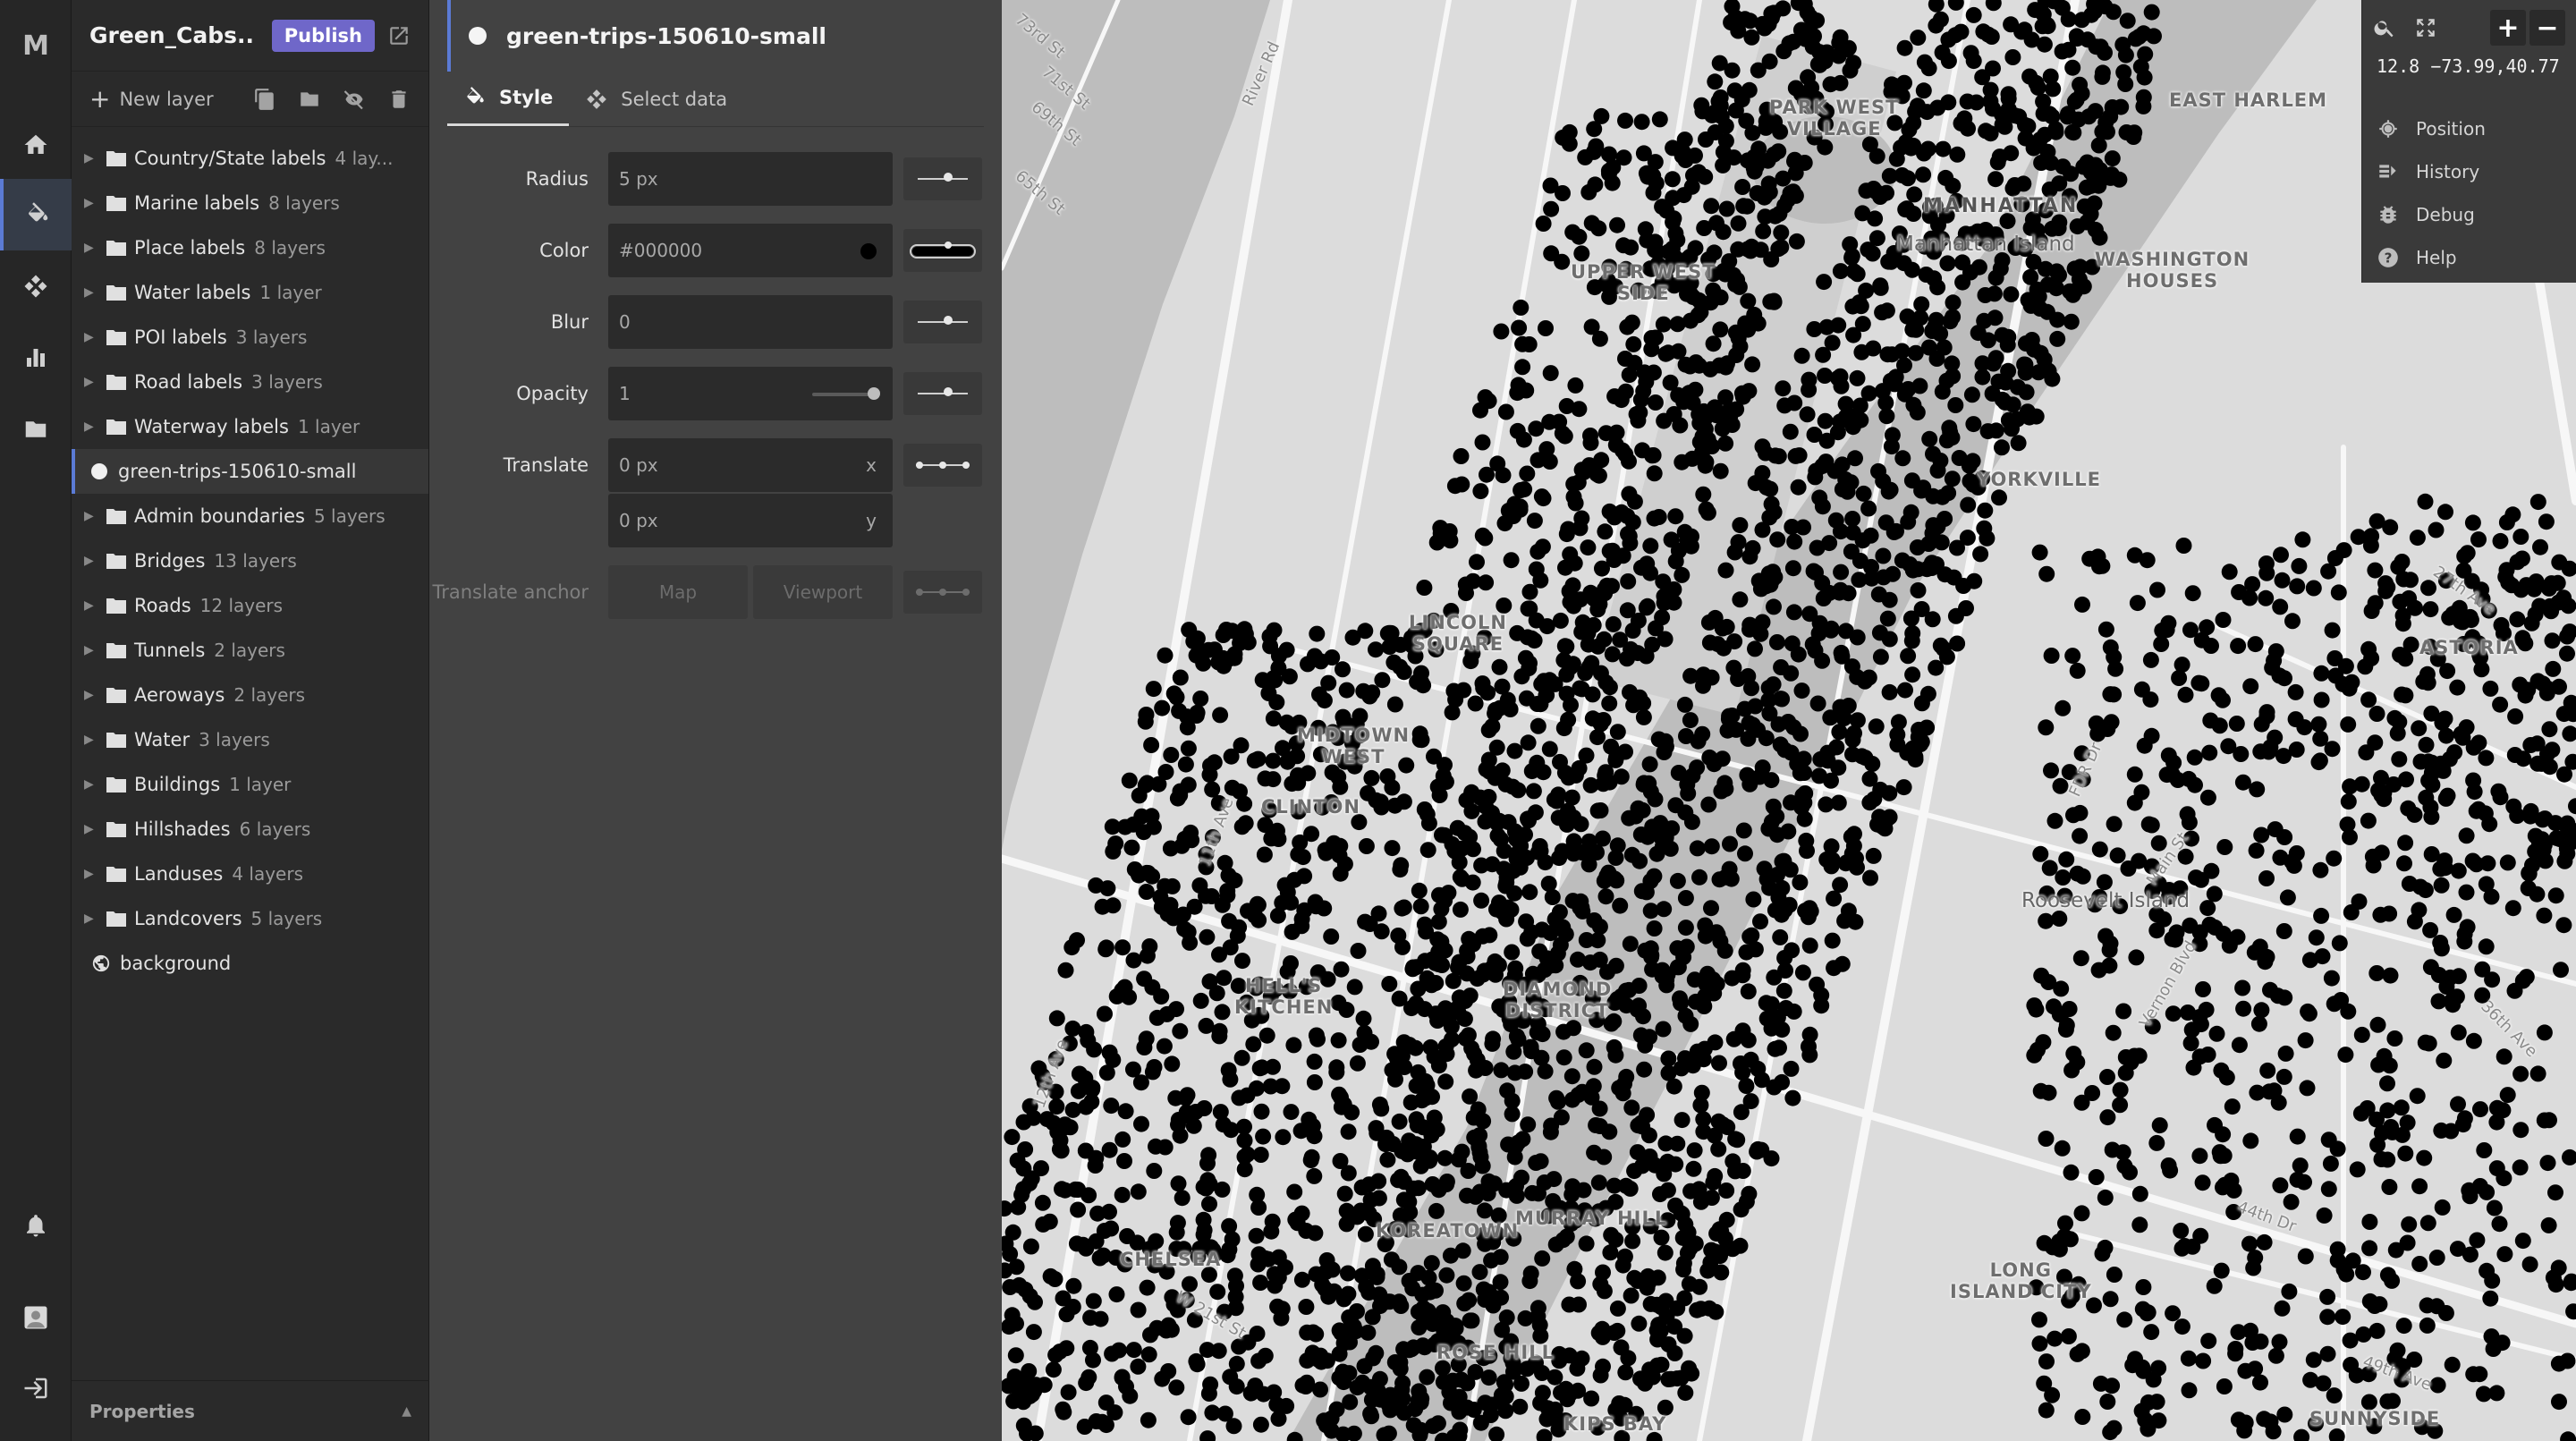 This screenshot has width=2576, height=1441. I want to click on properties-section: Properties ▲, so click(250, 1410).